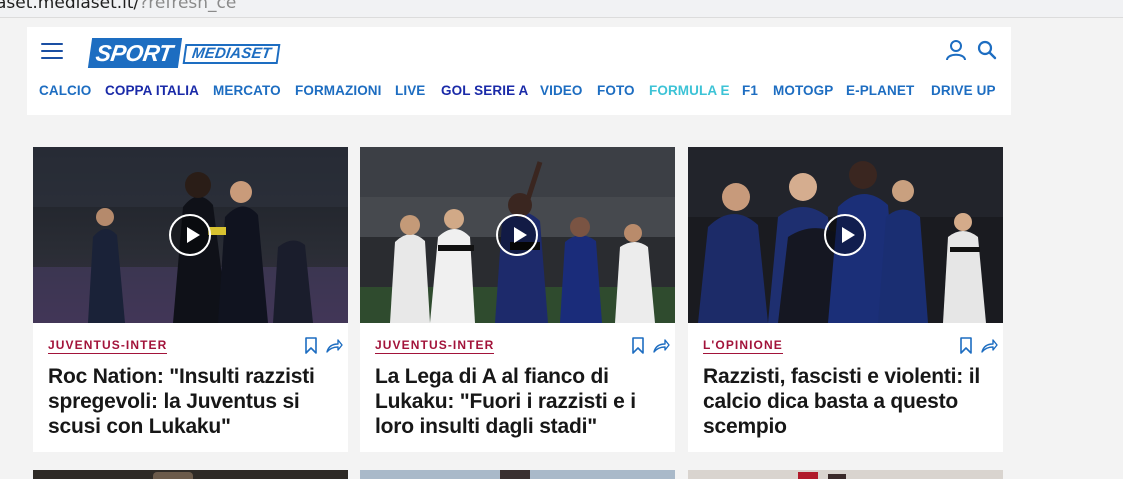 The image size is (1123, 479). Describe the element at coordinates (135, 53) in the screenshot. I see `logo-sport-text: SPORT` at that location.